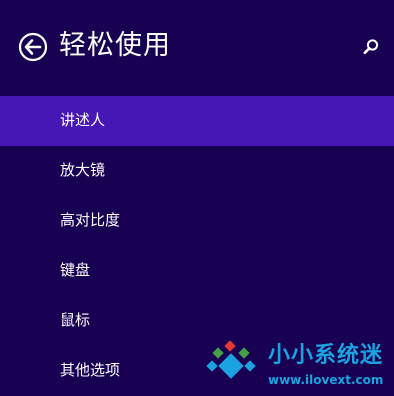 The width and height of the screenshot is (394, 396). What do you see at coordinates (326, 380) in the screenshot?
I see `watermark-url: www.ilovext.com` at bounding box center [326, 380].